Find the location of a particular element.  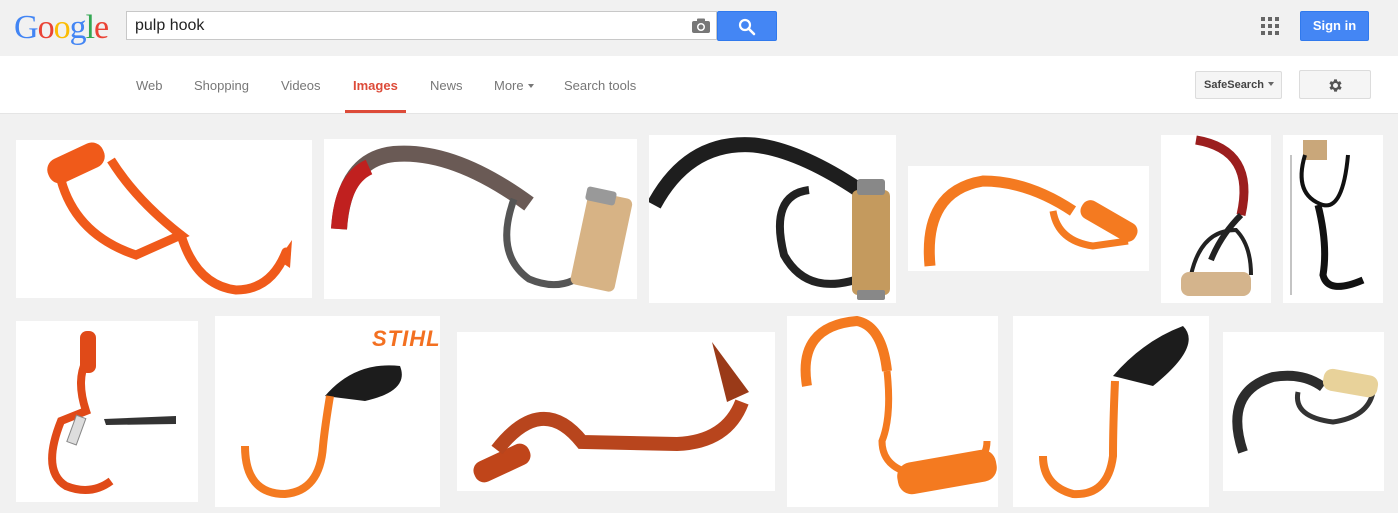

search-icon is located at coordinates (747, 27).